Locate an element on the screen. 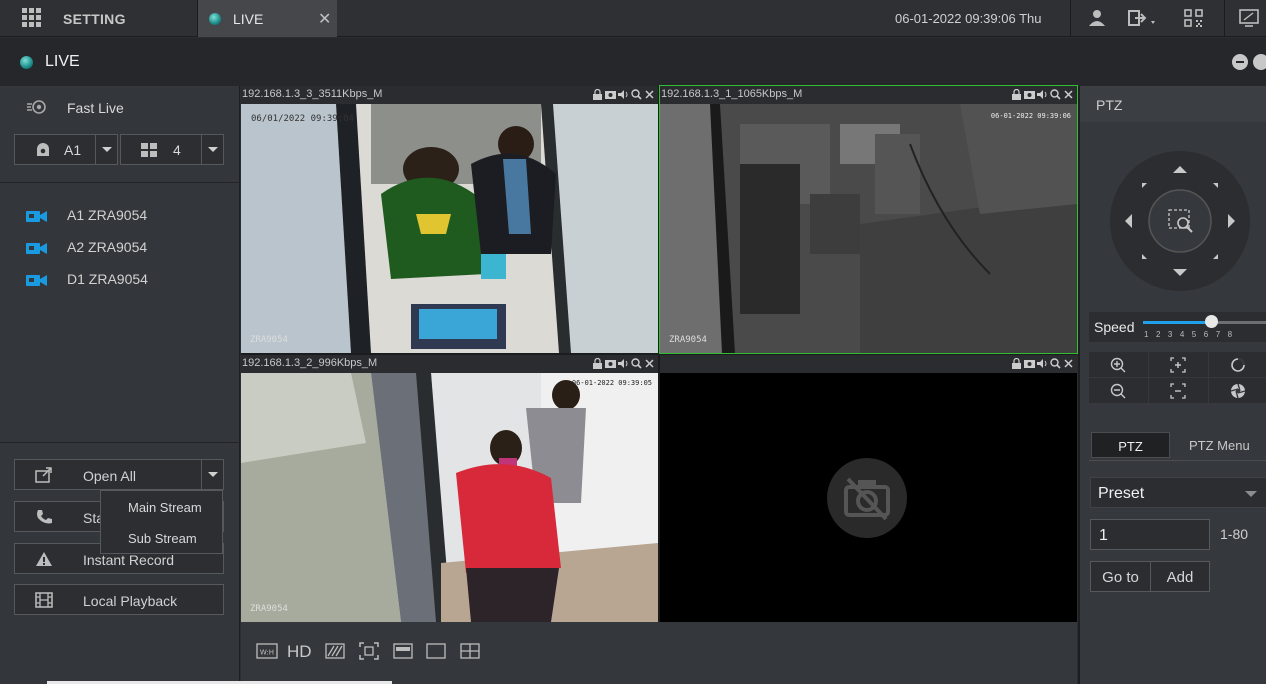 The width and height of the screenshot is (1266, 684). layout-quad-icon is located at coordinates (470, 651).